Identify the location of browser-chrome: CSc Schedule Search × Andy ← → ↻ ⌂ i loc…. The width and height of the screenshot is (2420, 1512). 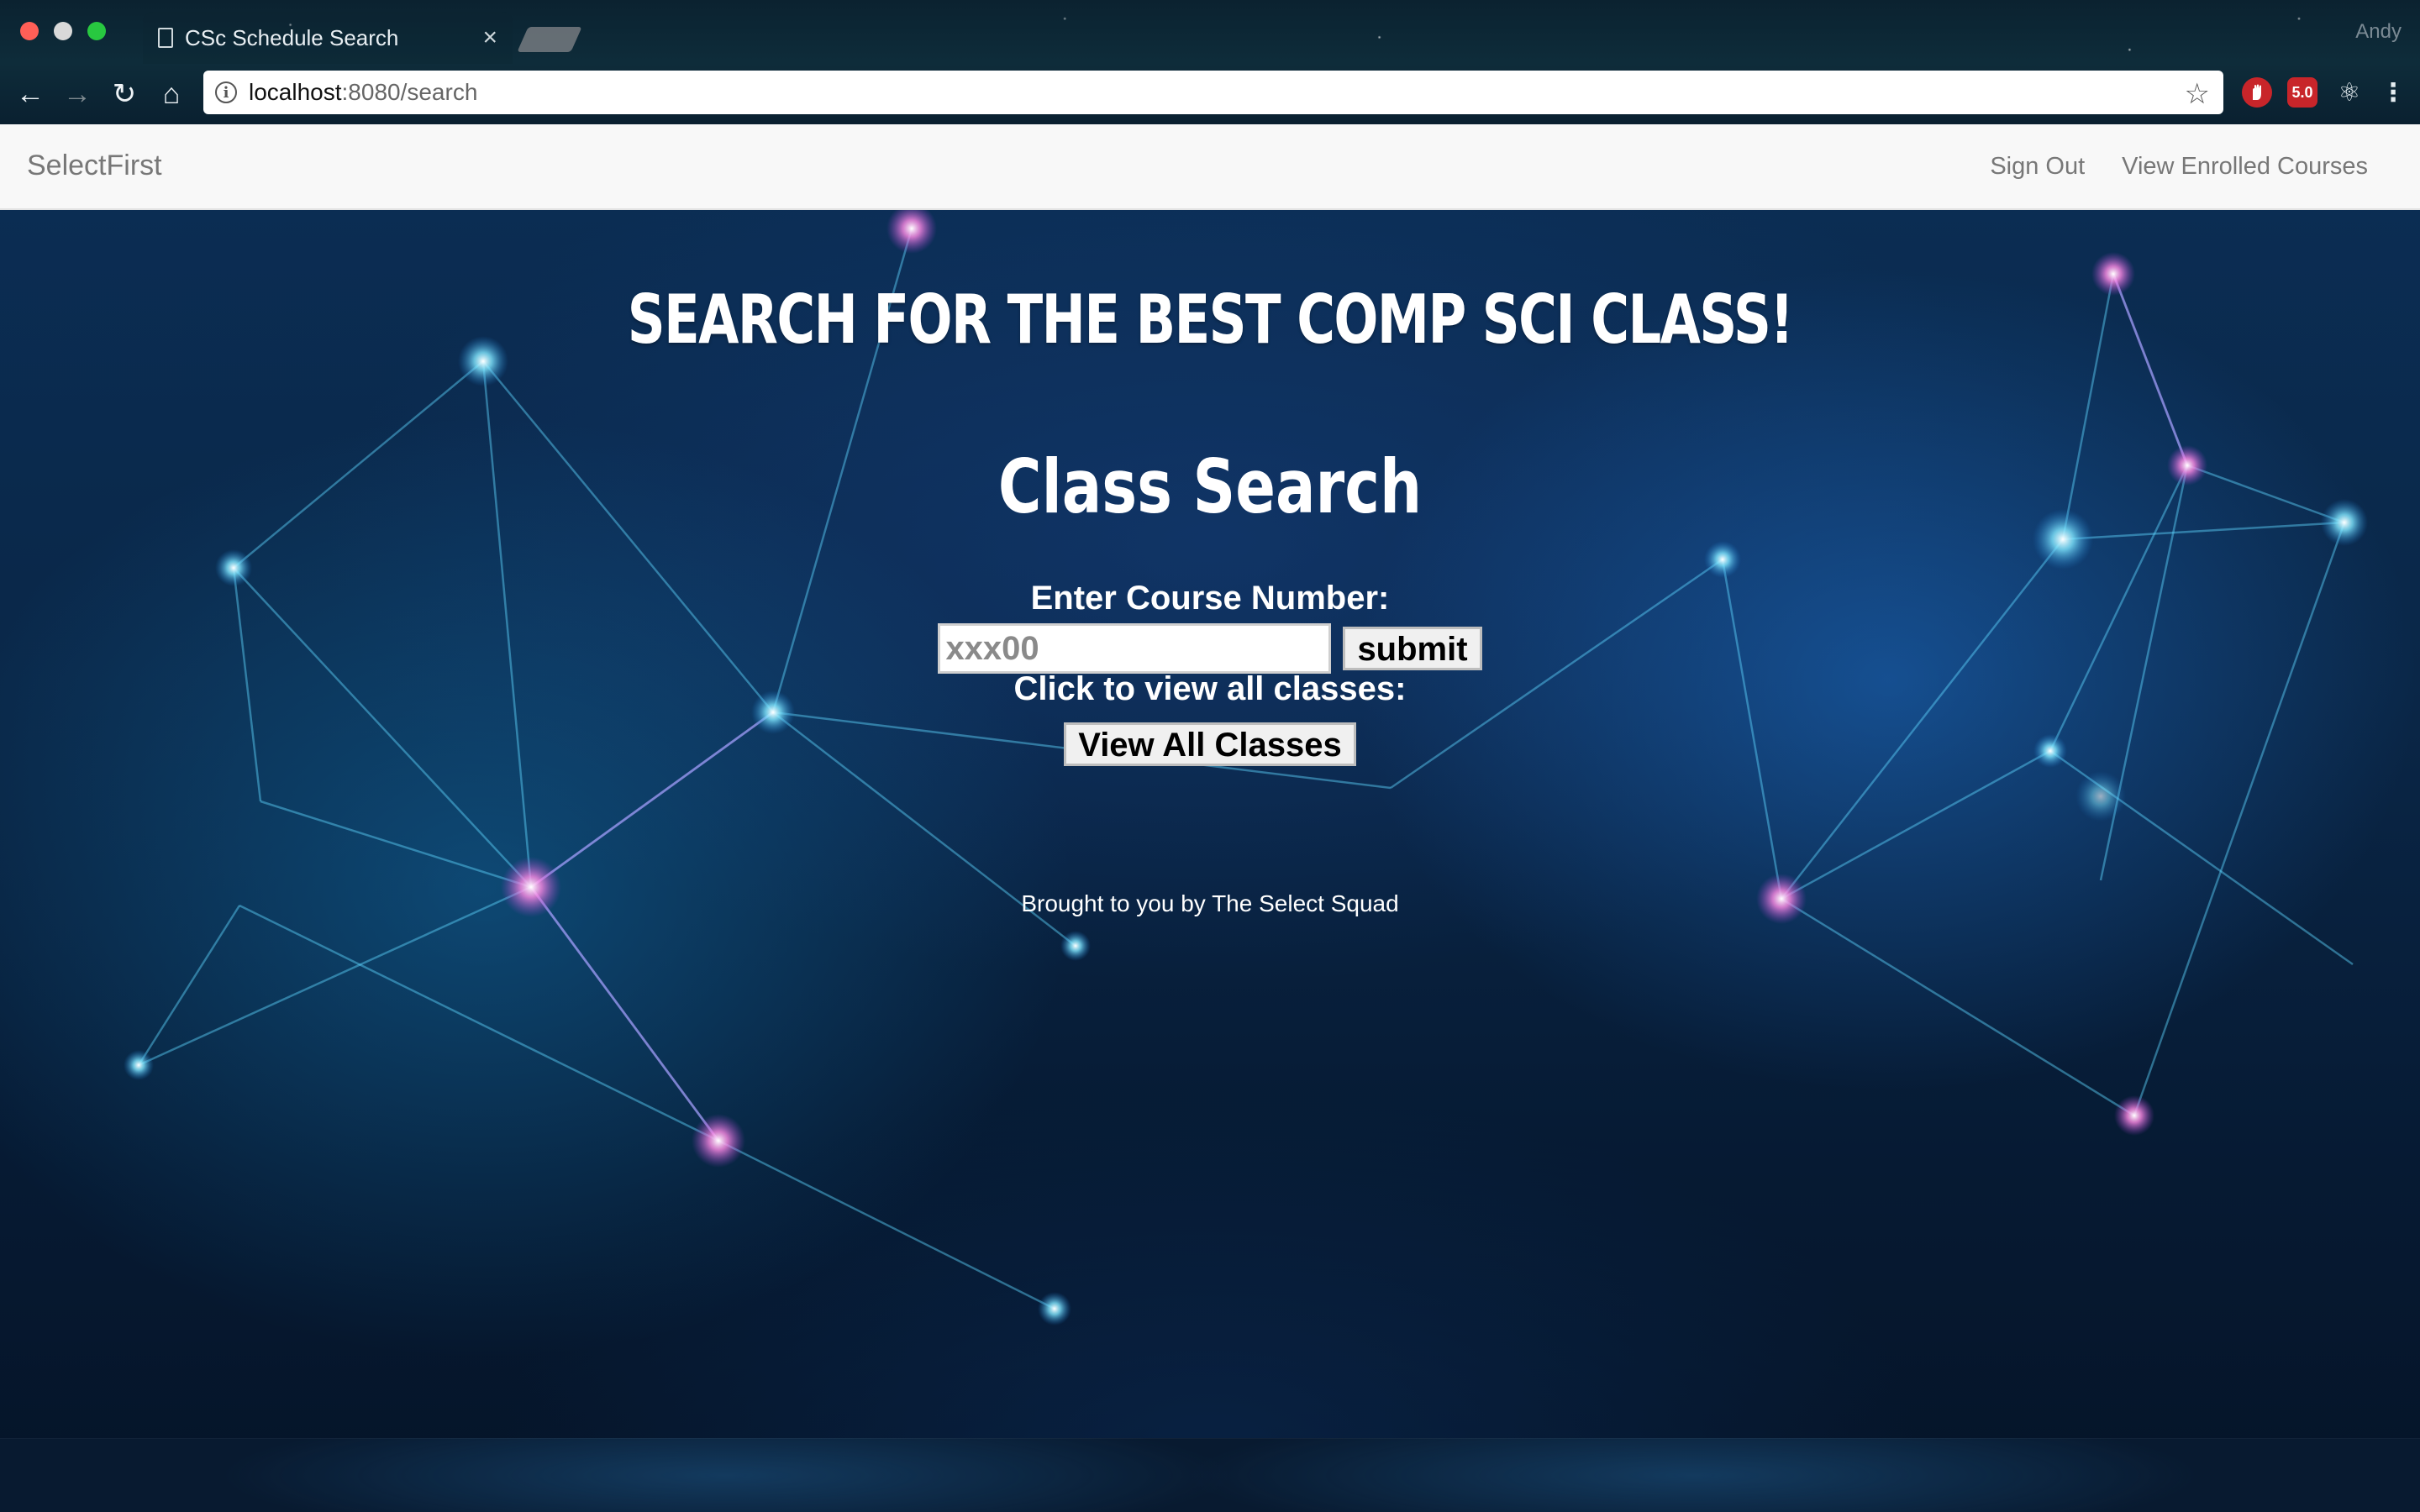
(1210, 62).